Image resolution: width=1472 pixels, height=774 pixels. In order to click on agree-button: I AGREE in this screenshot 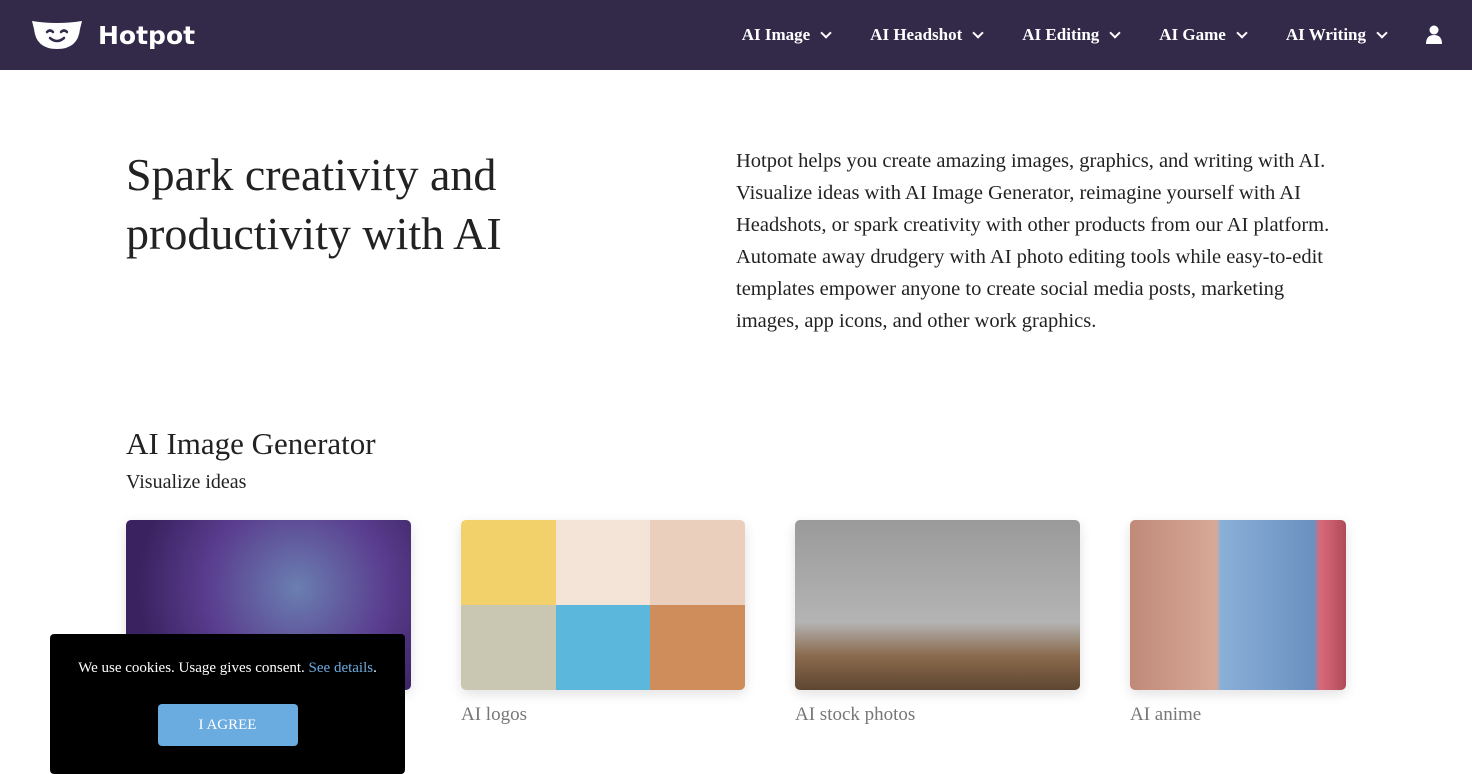, I will do `click(227, 725)`.